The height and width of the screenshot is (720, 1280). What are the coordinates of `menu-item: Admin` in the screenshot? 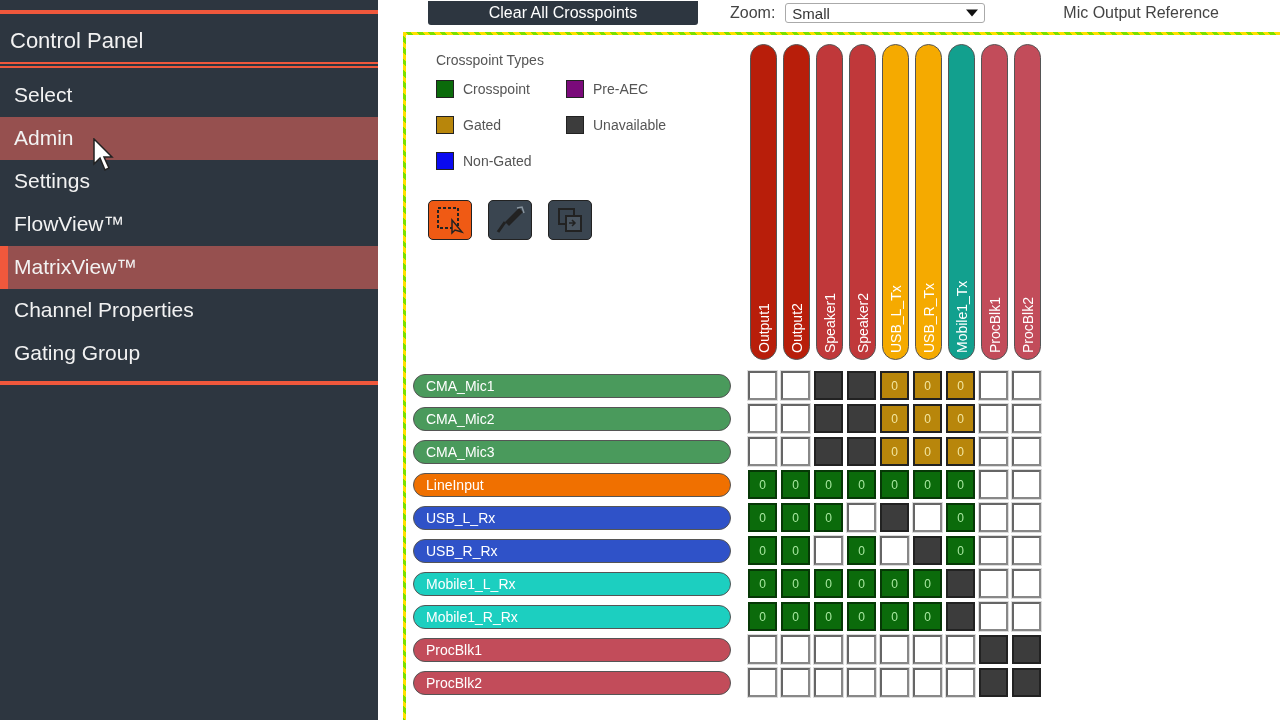 It's located at (189, 138).